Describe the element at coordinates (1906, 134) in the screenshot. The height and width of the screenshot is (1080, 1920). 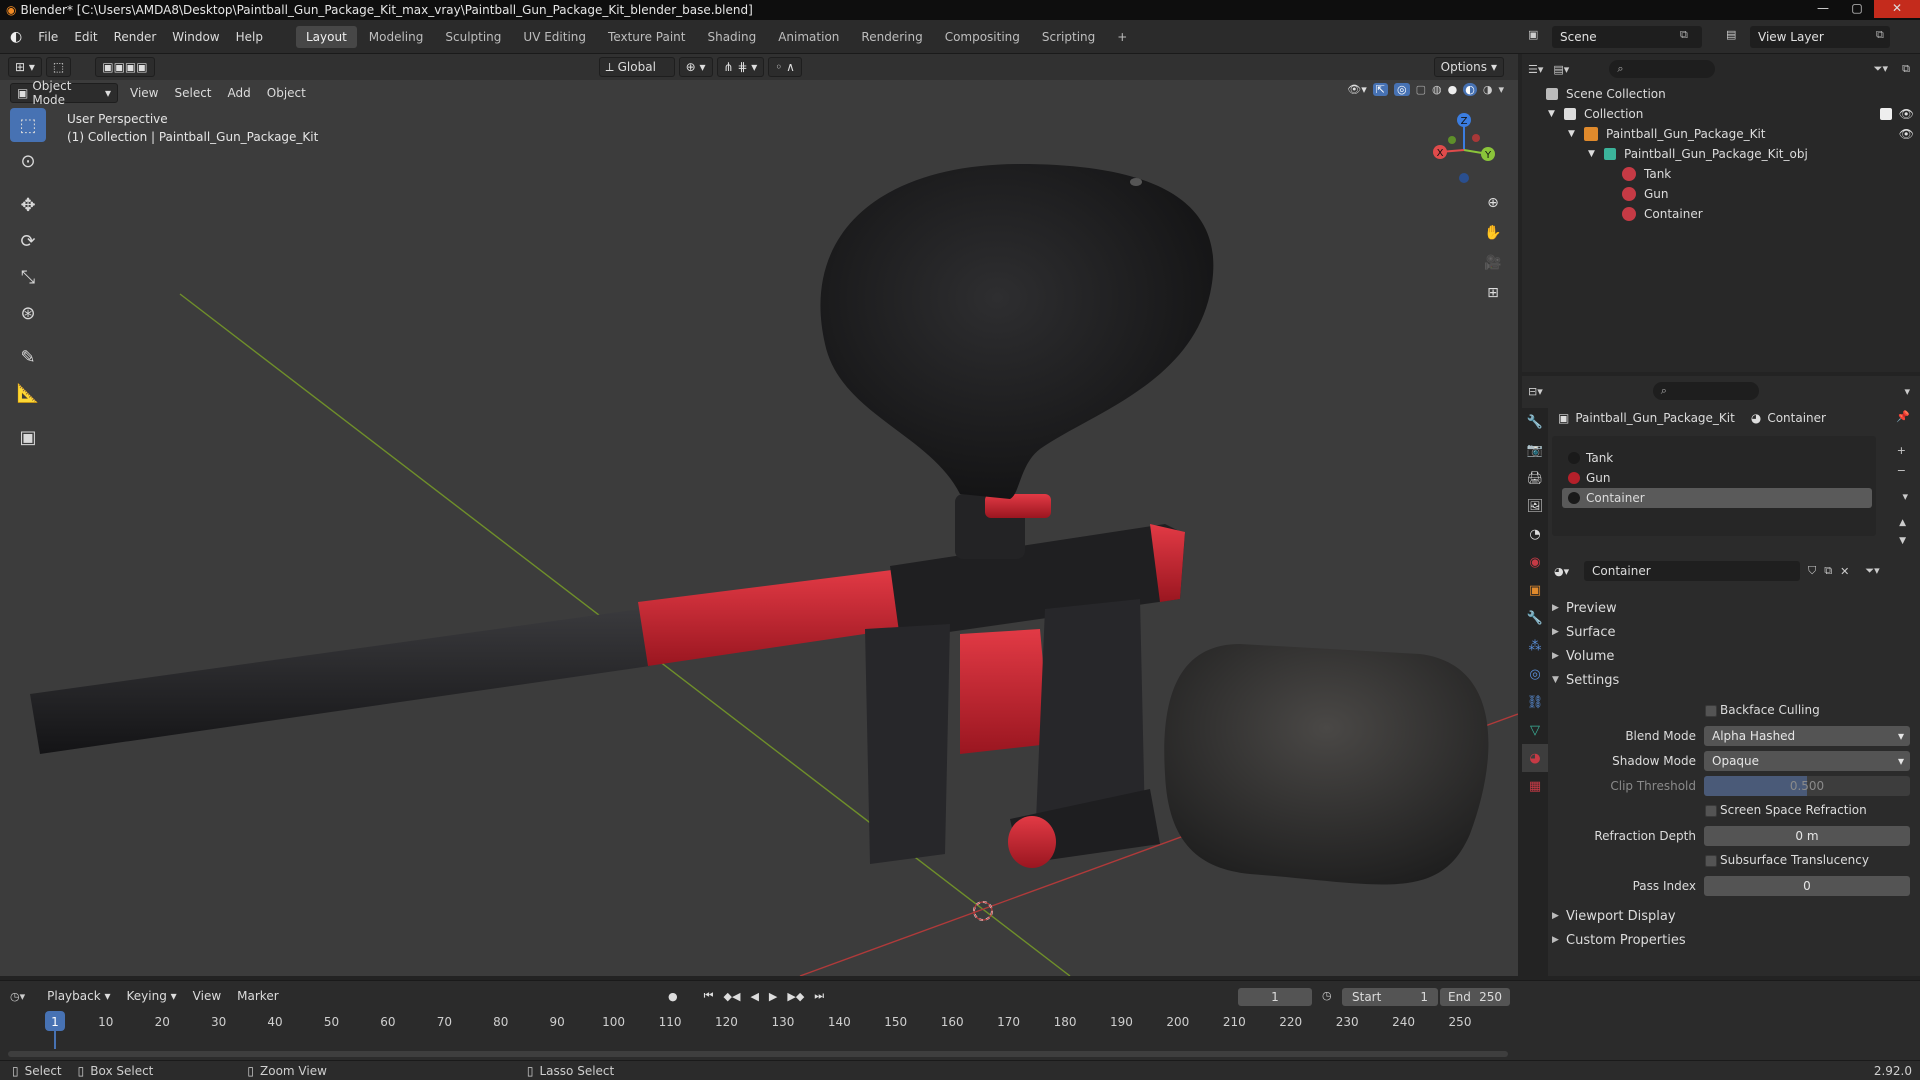
I see `eye-icon: 👁` at that location.